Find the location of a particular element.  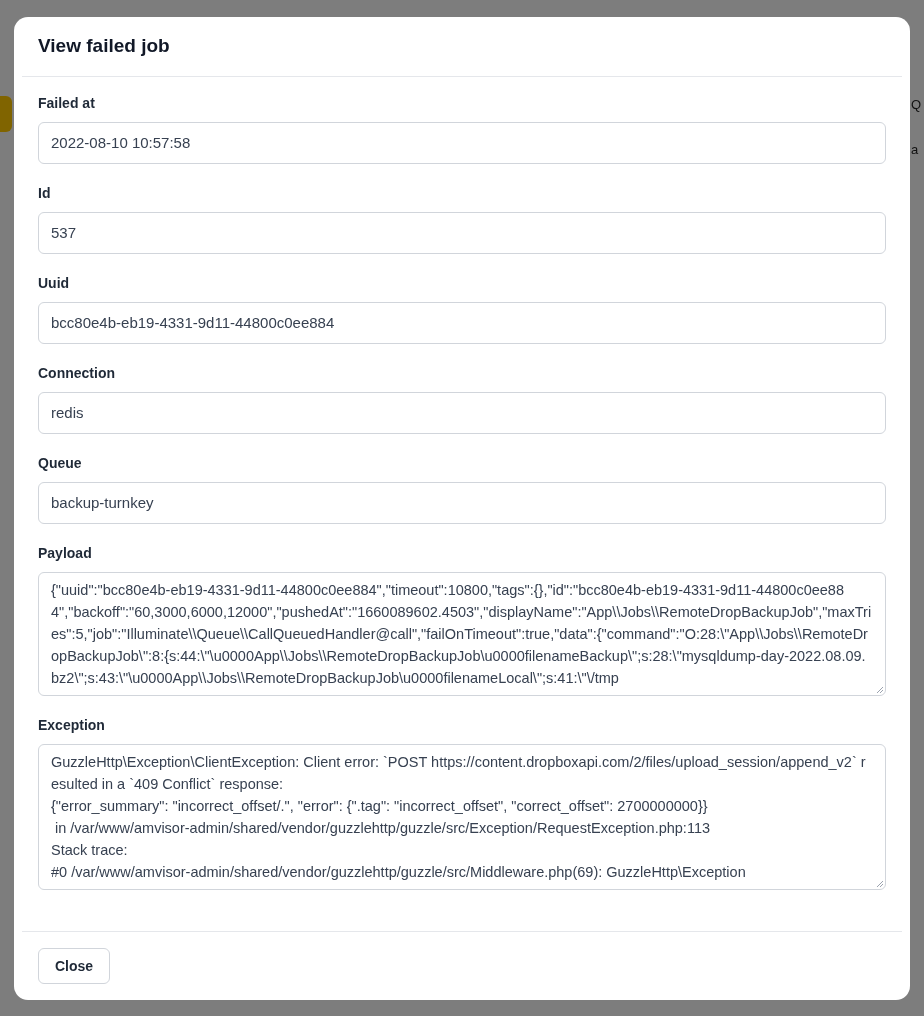

field-label: Payload is located at coordinates (65, 553).